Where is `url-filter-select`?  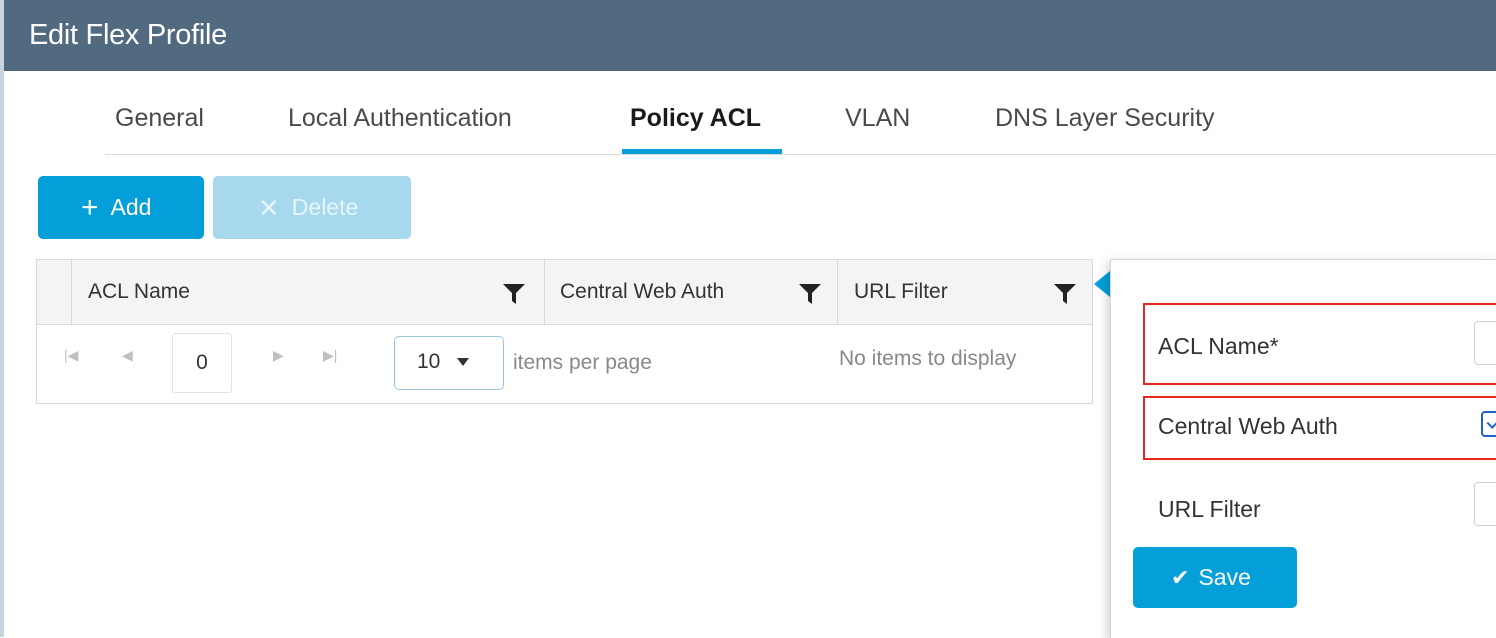
url-filter-select is located at coordinates (1485, 504).